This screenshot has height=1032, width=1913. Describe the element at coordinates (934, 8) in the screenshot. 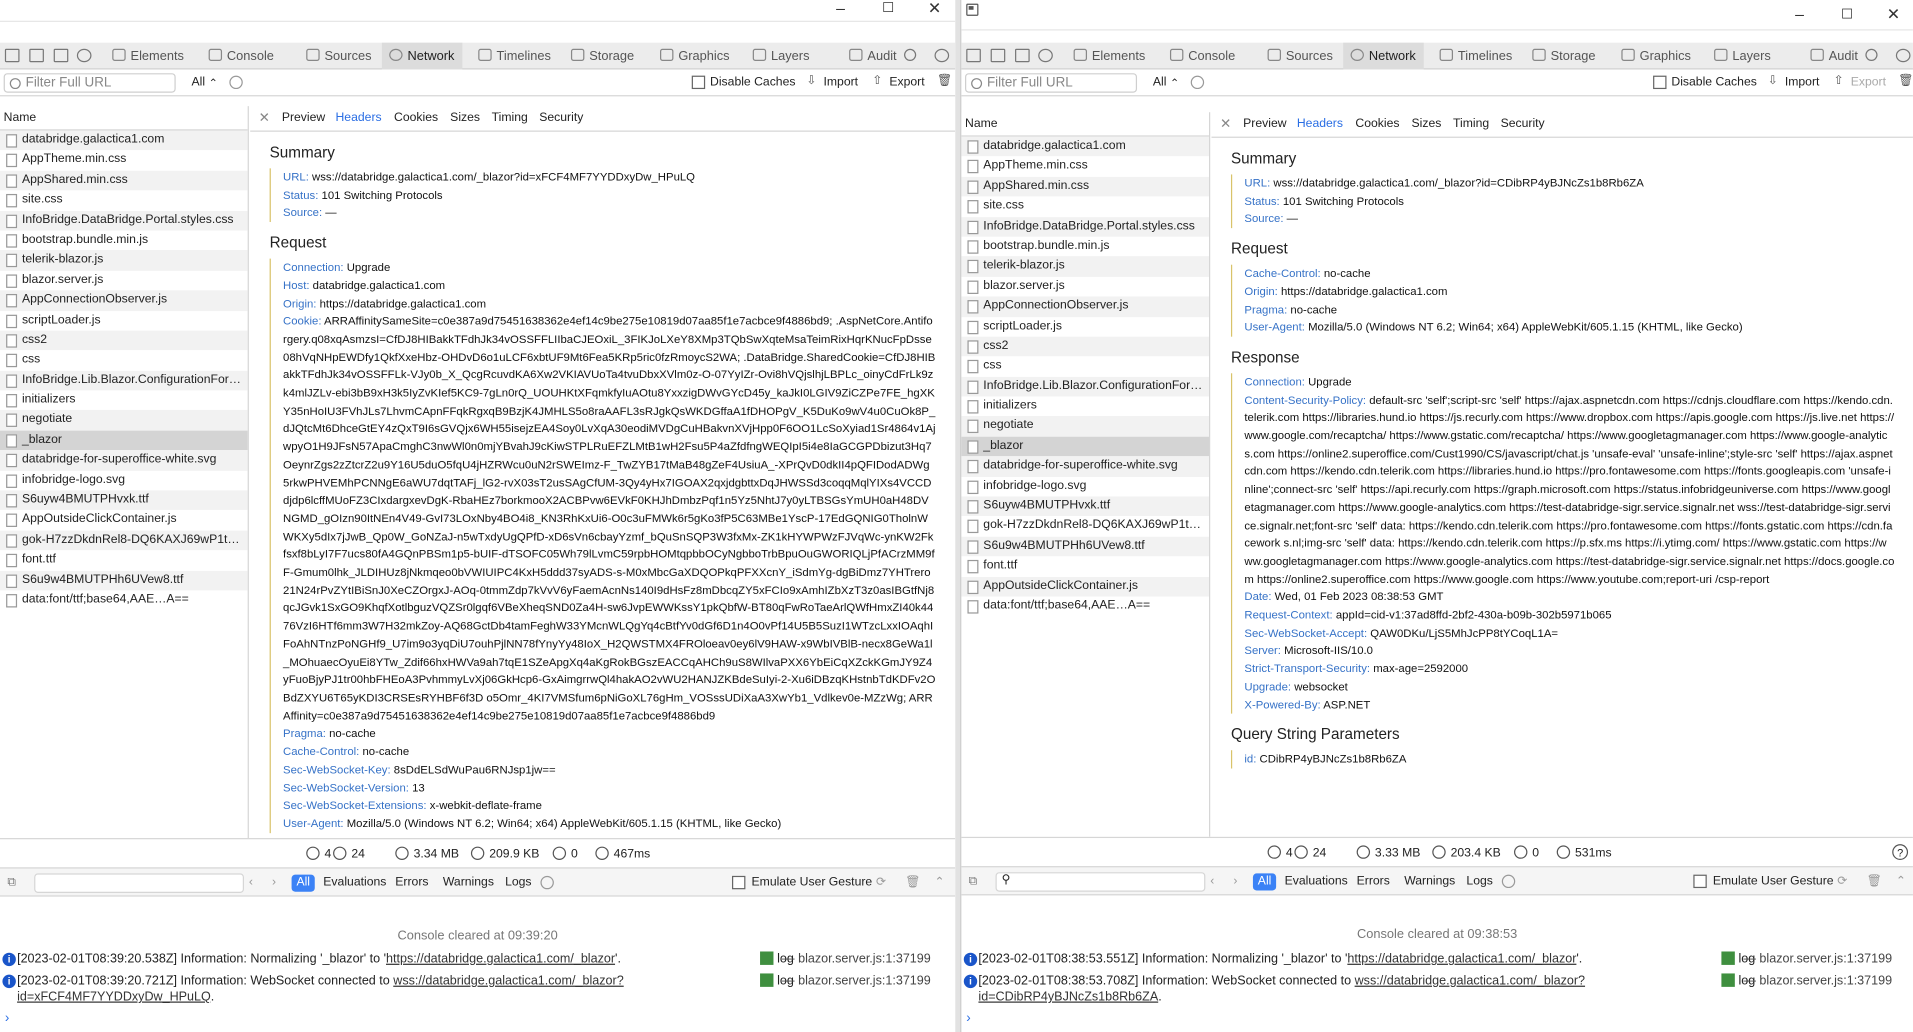

I see `close-button: ✕` at that location.